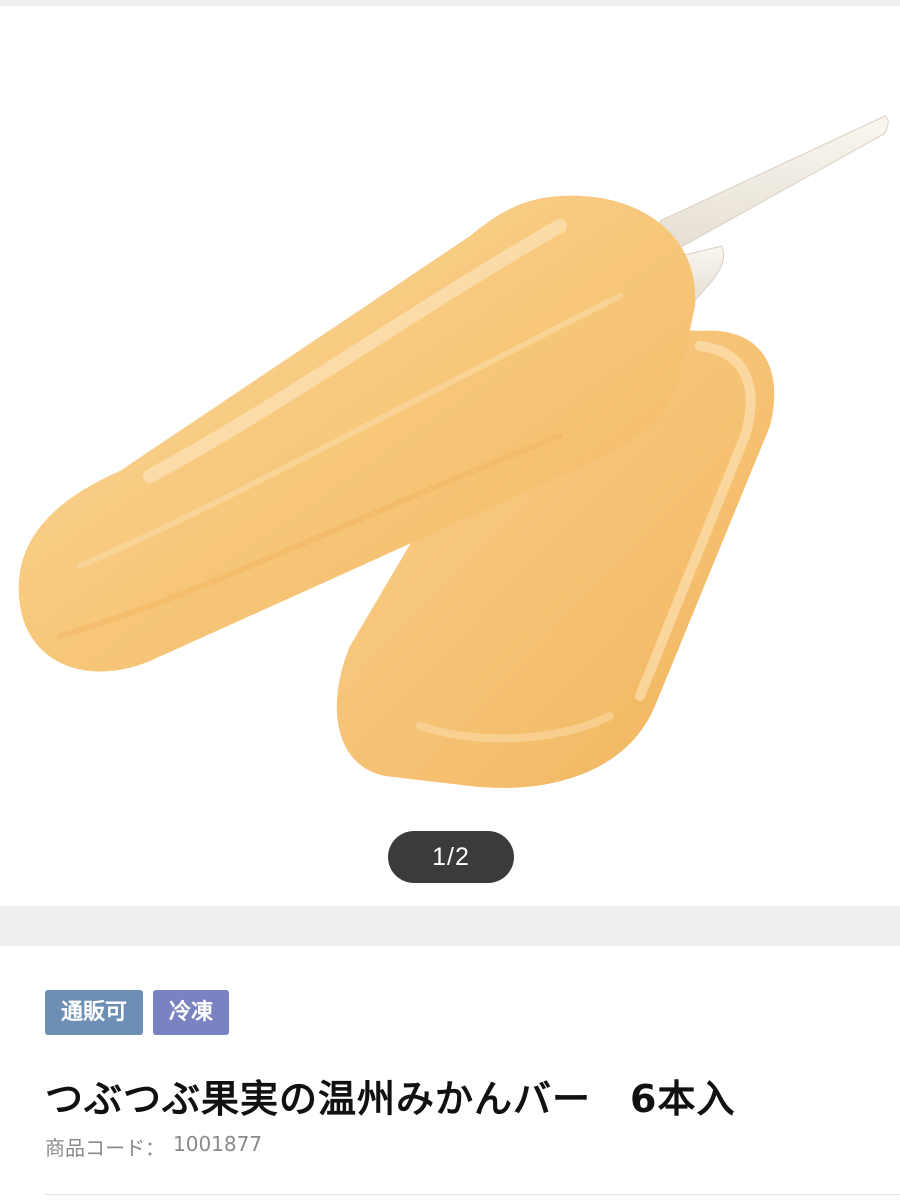 The width and height of the screenshot is (900, 1200). Describe the element at coordinates (94, 1012) in the screenshot. I see `mail-order-tag: 通販可` at that location.